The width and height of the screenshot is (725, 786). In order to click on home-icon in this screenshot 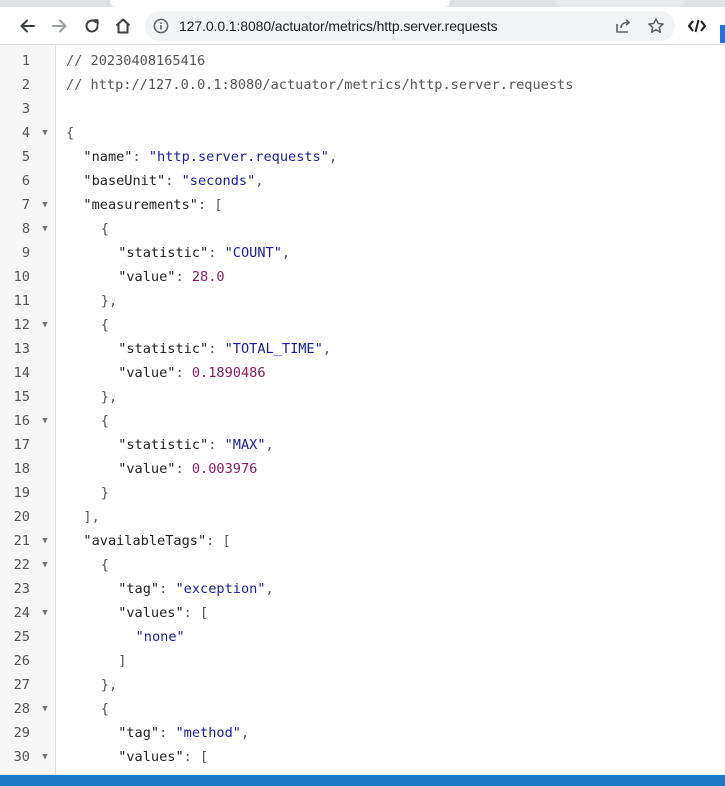, I will do `click(123, 26)`.